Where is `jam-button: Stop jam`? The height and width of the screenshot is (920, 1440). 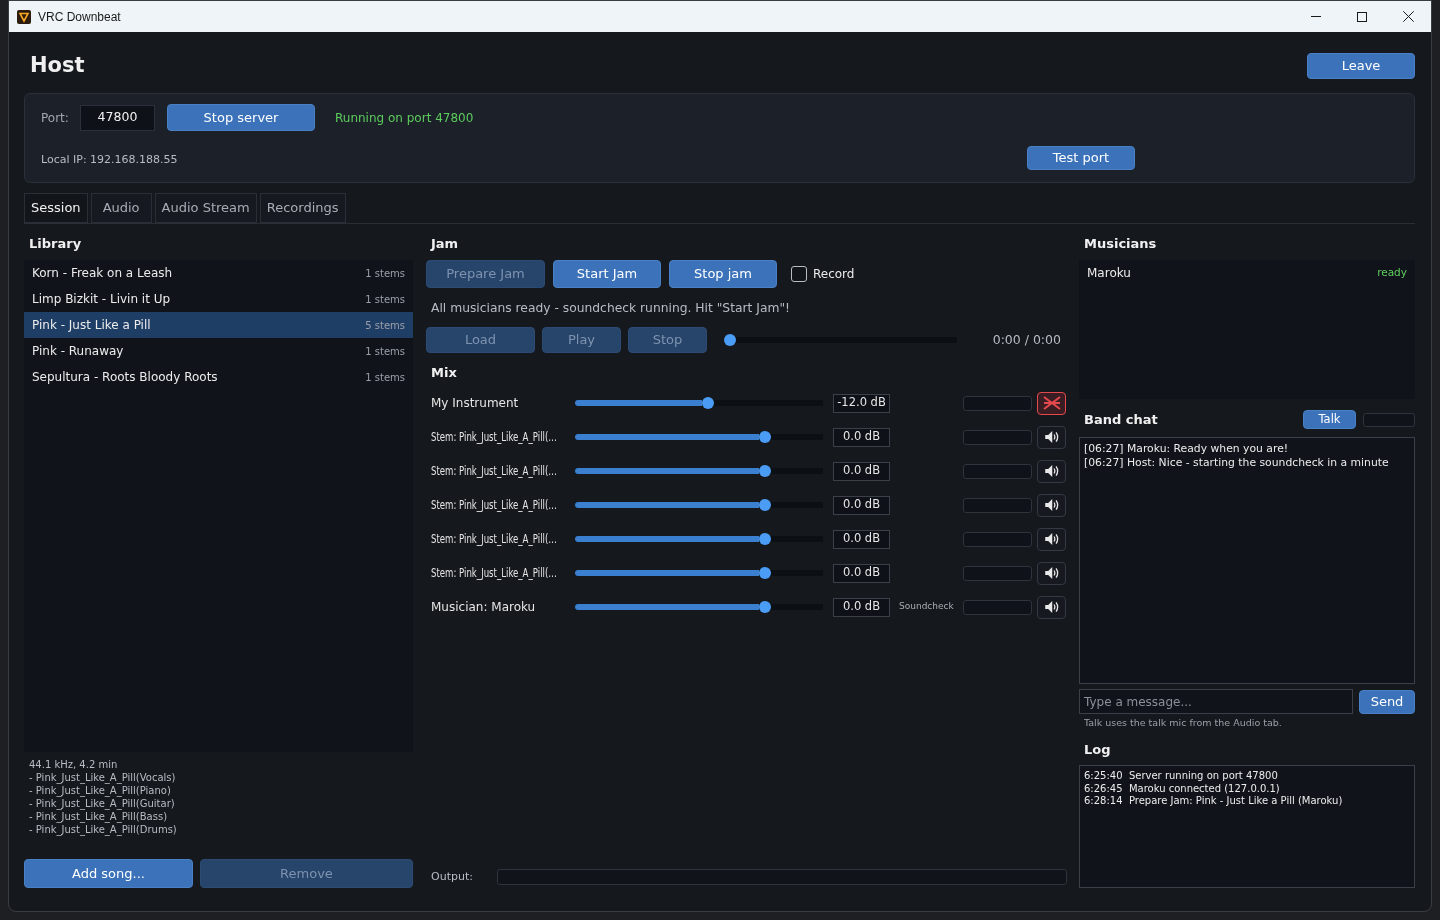
jam-button: Stop jam is located at coordinates (723, 274).